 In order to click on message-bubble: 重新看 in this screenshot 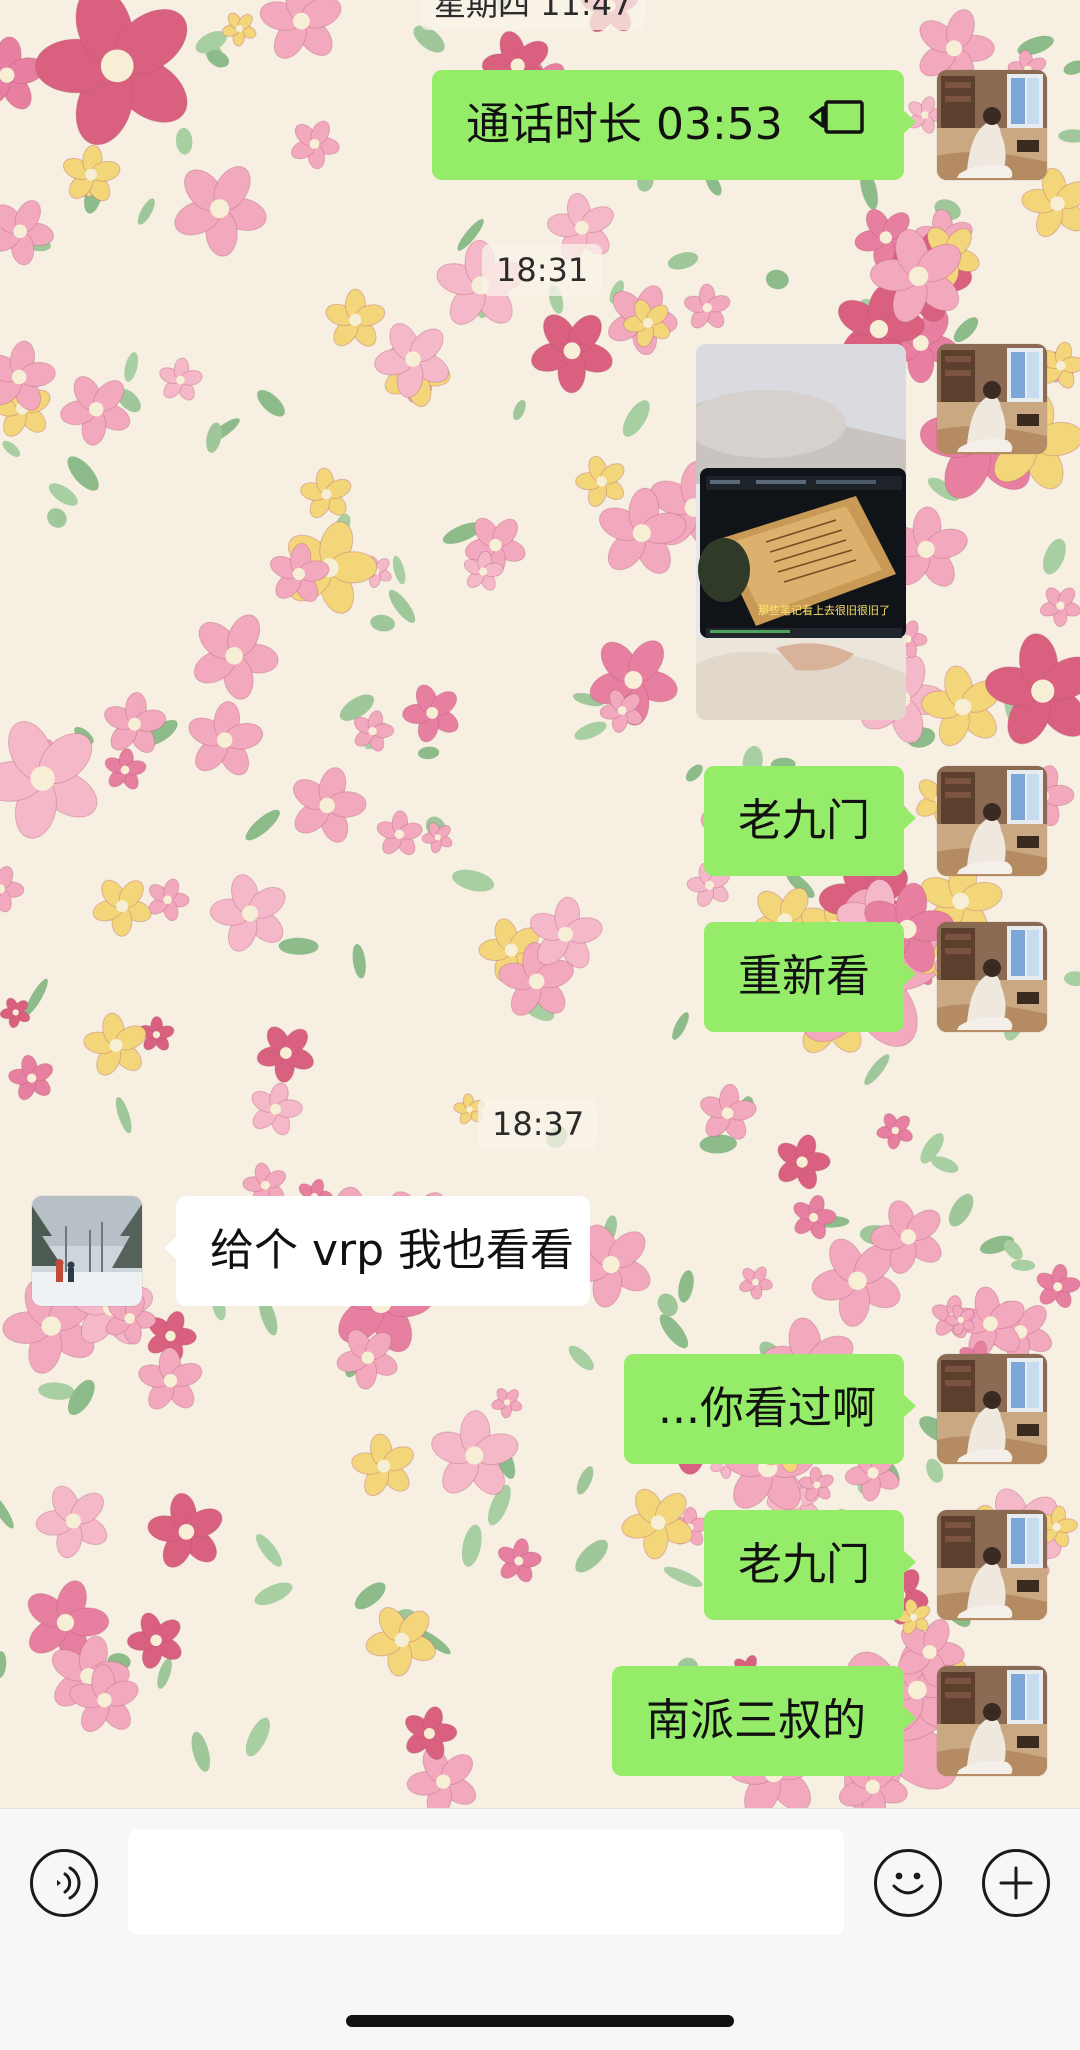, I will do `click(810, 977)`.